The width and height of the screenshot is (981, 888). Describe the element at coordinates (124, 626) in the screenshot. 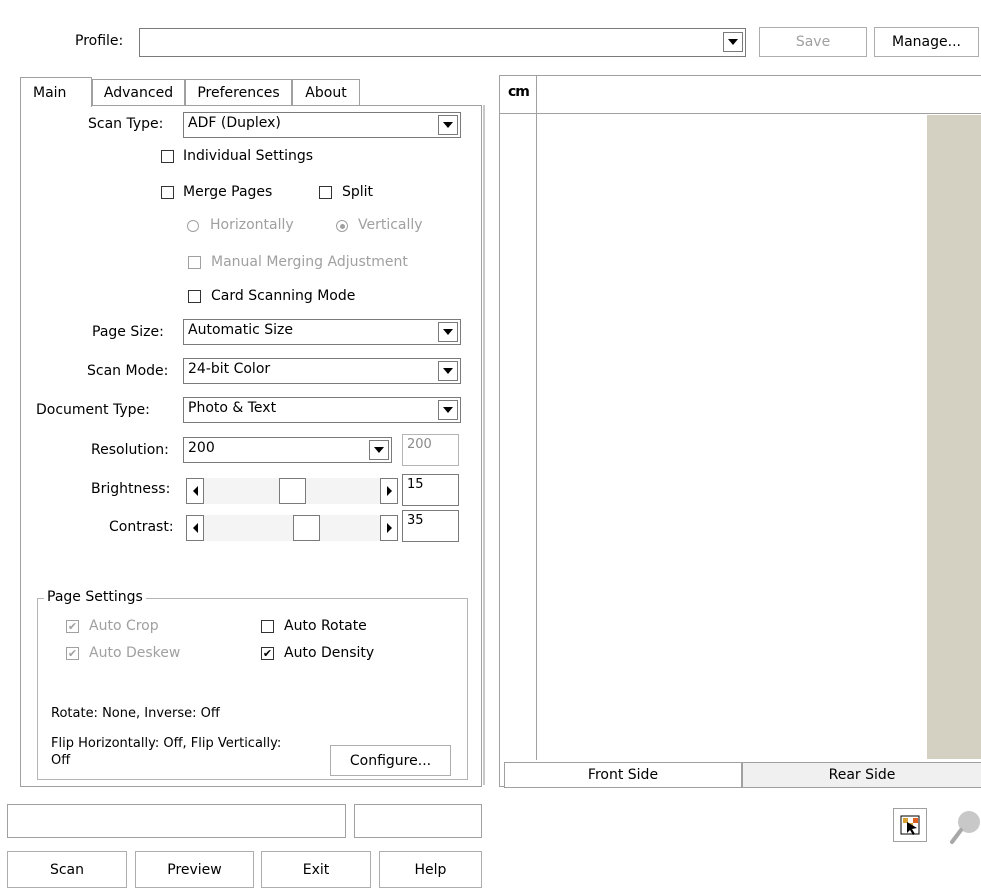

I see `auto-crop-label: Auto Crop` at that location.